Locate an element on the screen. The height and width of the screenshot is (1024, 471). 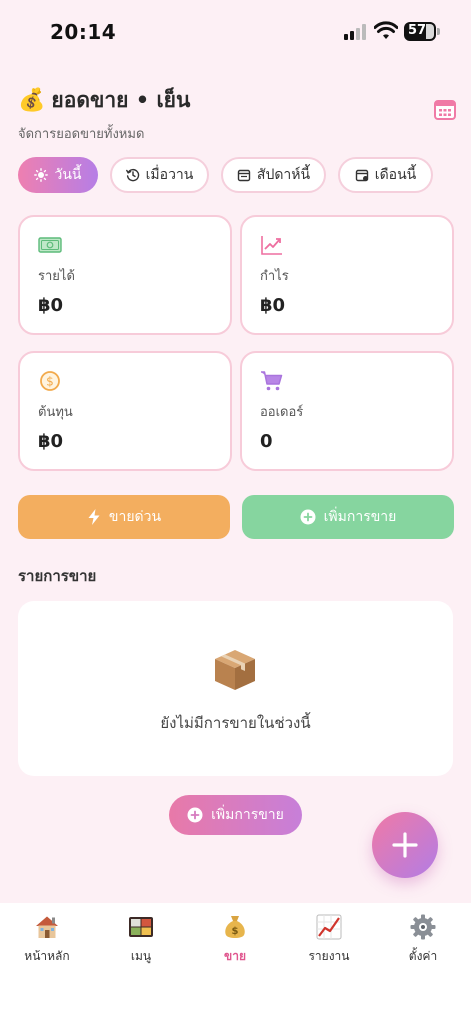
filter-today: วันนี้ is located at coordinates (58, 175).